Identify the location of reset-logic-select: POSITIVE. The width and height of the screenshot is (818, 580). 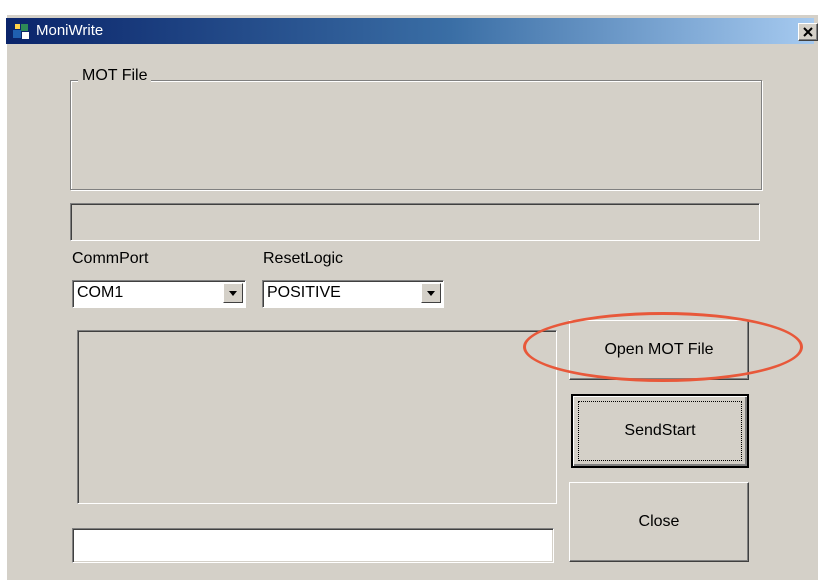
(353, 294).